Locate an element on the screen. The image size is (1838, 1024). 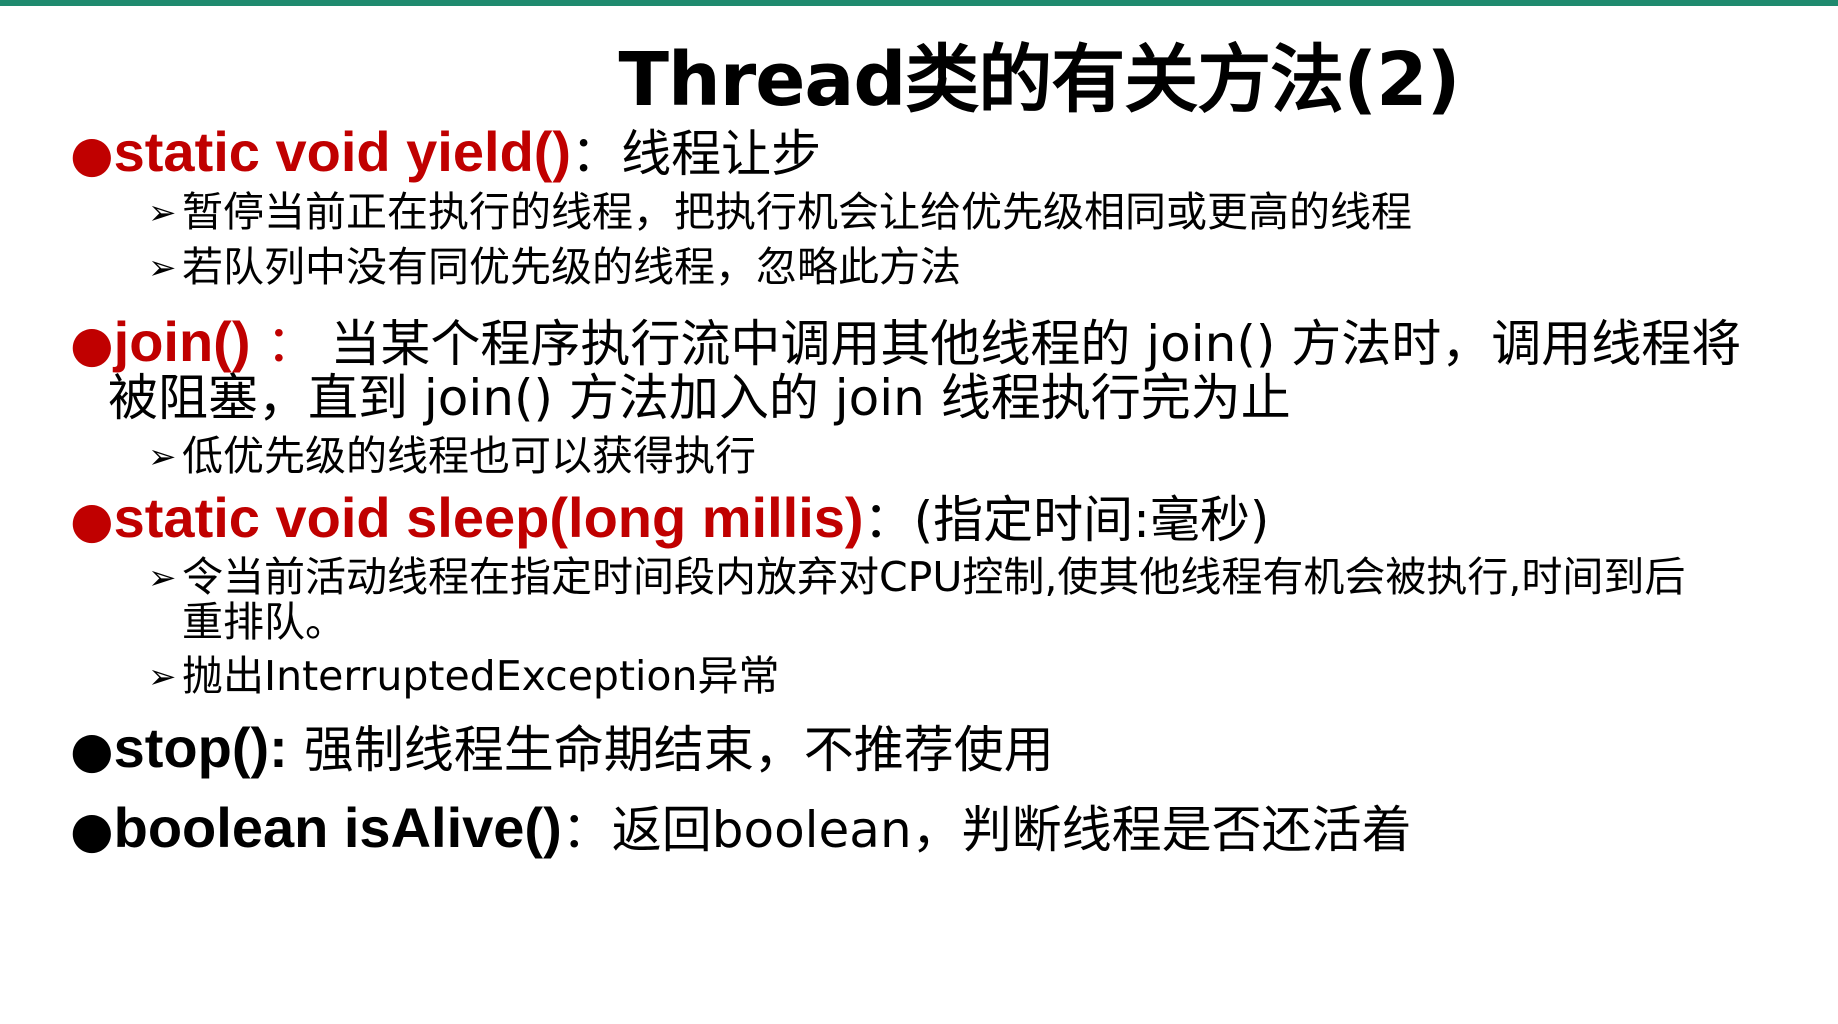
method-yield: static void yield() is located at coordinates (342, 151).